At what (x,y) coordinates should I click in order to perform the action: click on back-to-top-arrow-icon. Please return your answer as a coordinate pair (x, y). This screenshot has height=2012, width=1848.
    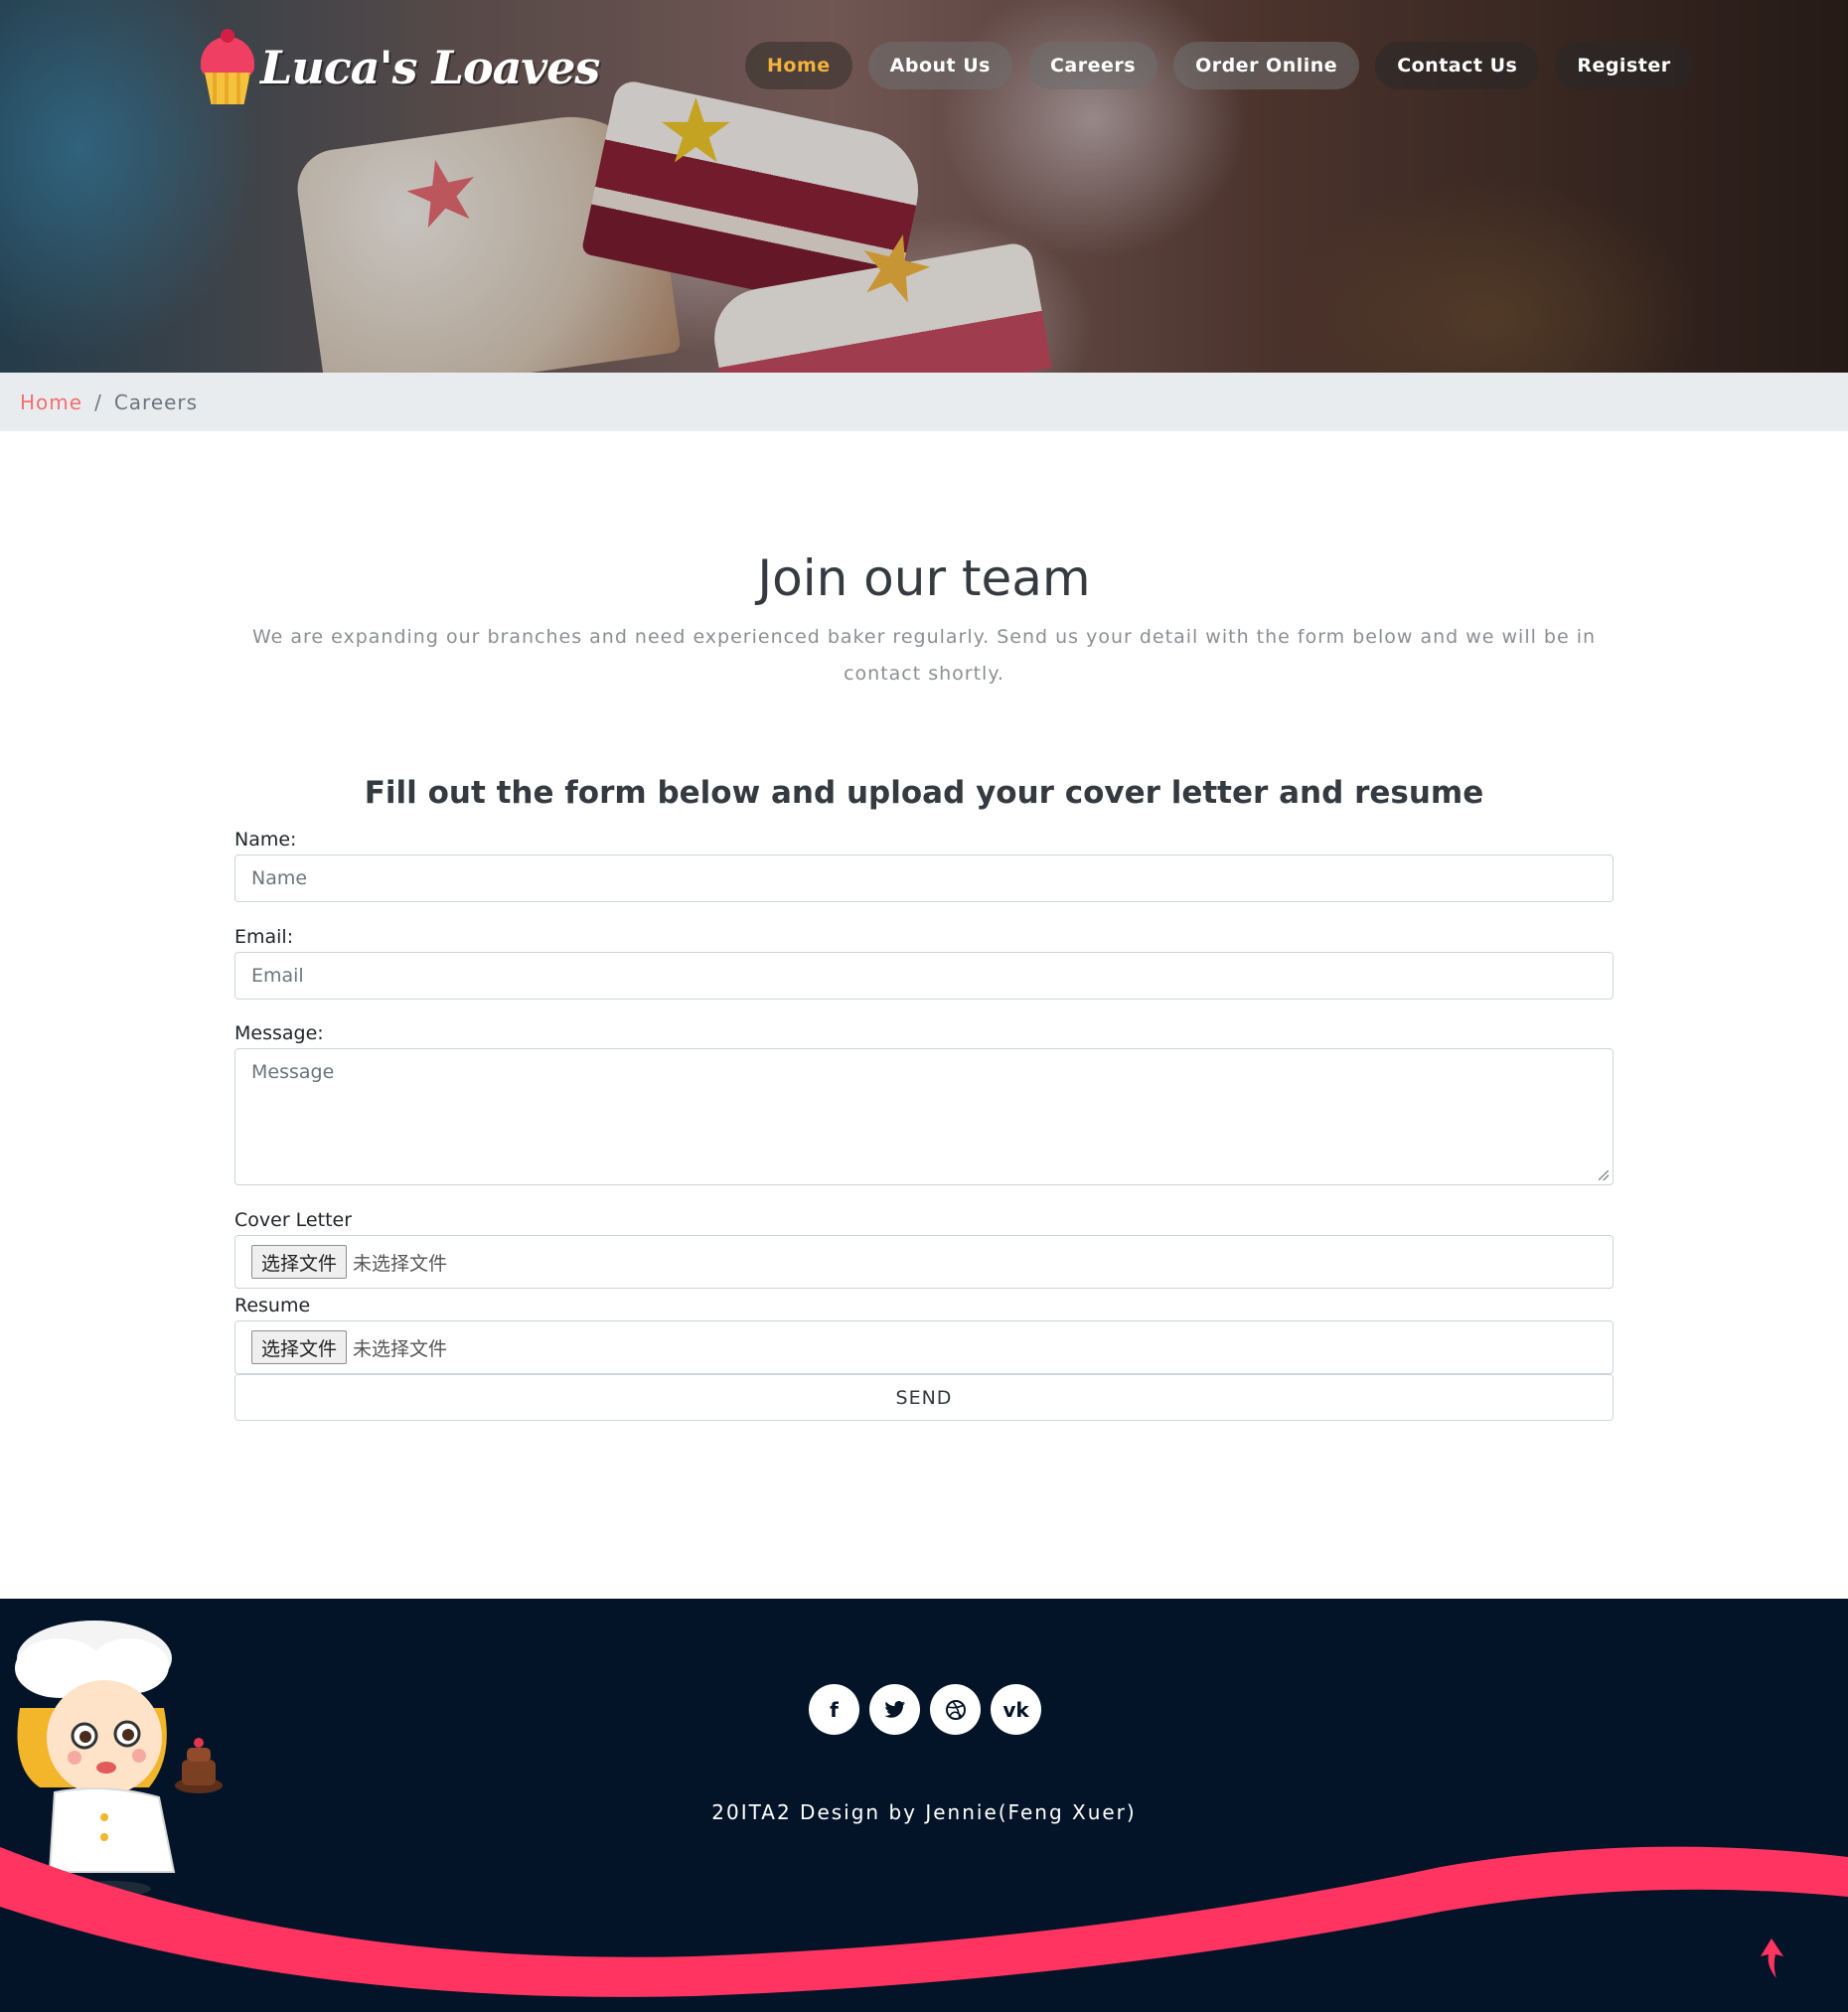
    Looking at the image, I should click on (1772, 1958).